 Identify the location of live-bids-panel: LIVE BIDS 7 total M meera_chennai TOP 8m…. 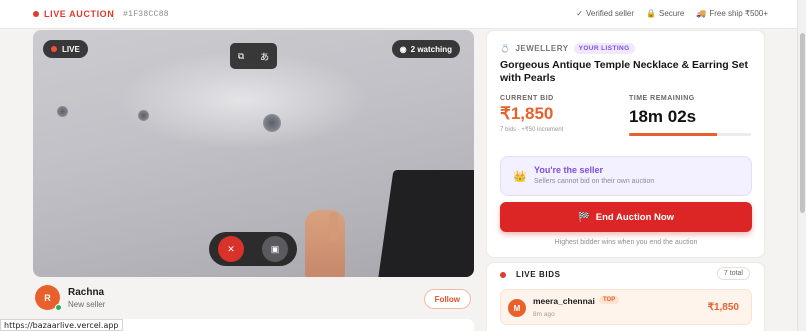
(625, 296).